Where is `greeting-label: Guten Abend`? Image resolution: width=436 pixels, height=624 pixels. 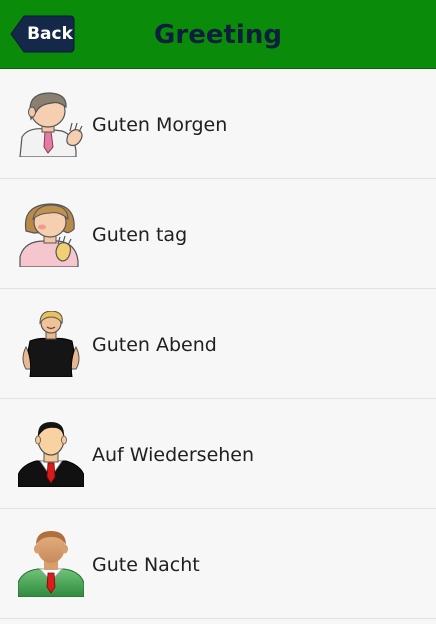 greeting-label: Guten Abend is located at coordinates (154, 345).